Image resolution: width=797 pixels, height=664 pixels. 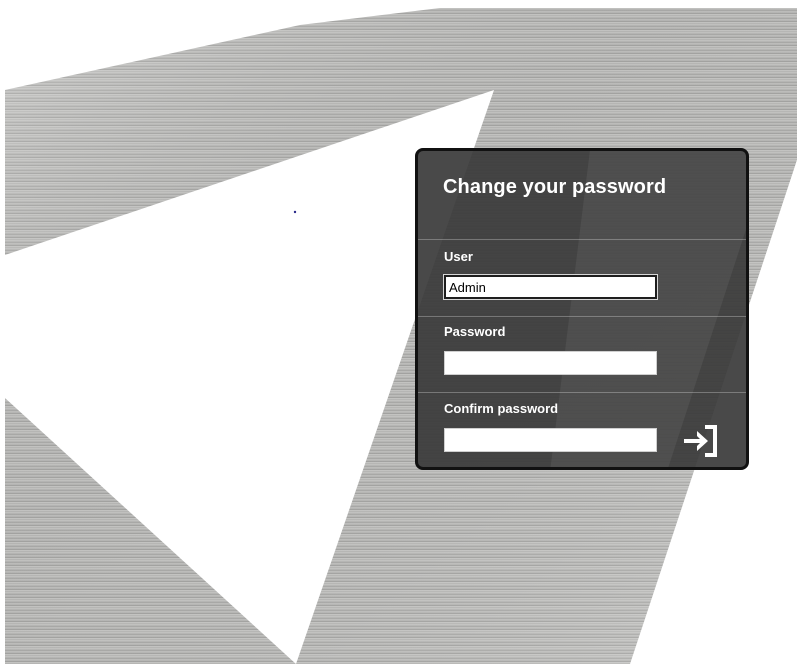 What do you see at coordinates (458, 256) in the screenshot?
I see `user-label: User` at bounding box center [458, 256].